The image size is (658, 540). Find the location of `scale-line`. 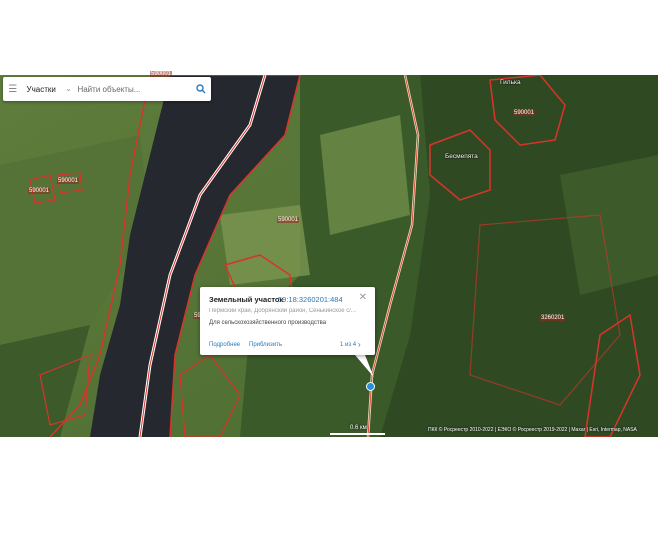

scale-line is located at coordinates (357, 434).